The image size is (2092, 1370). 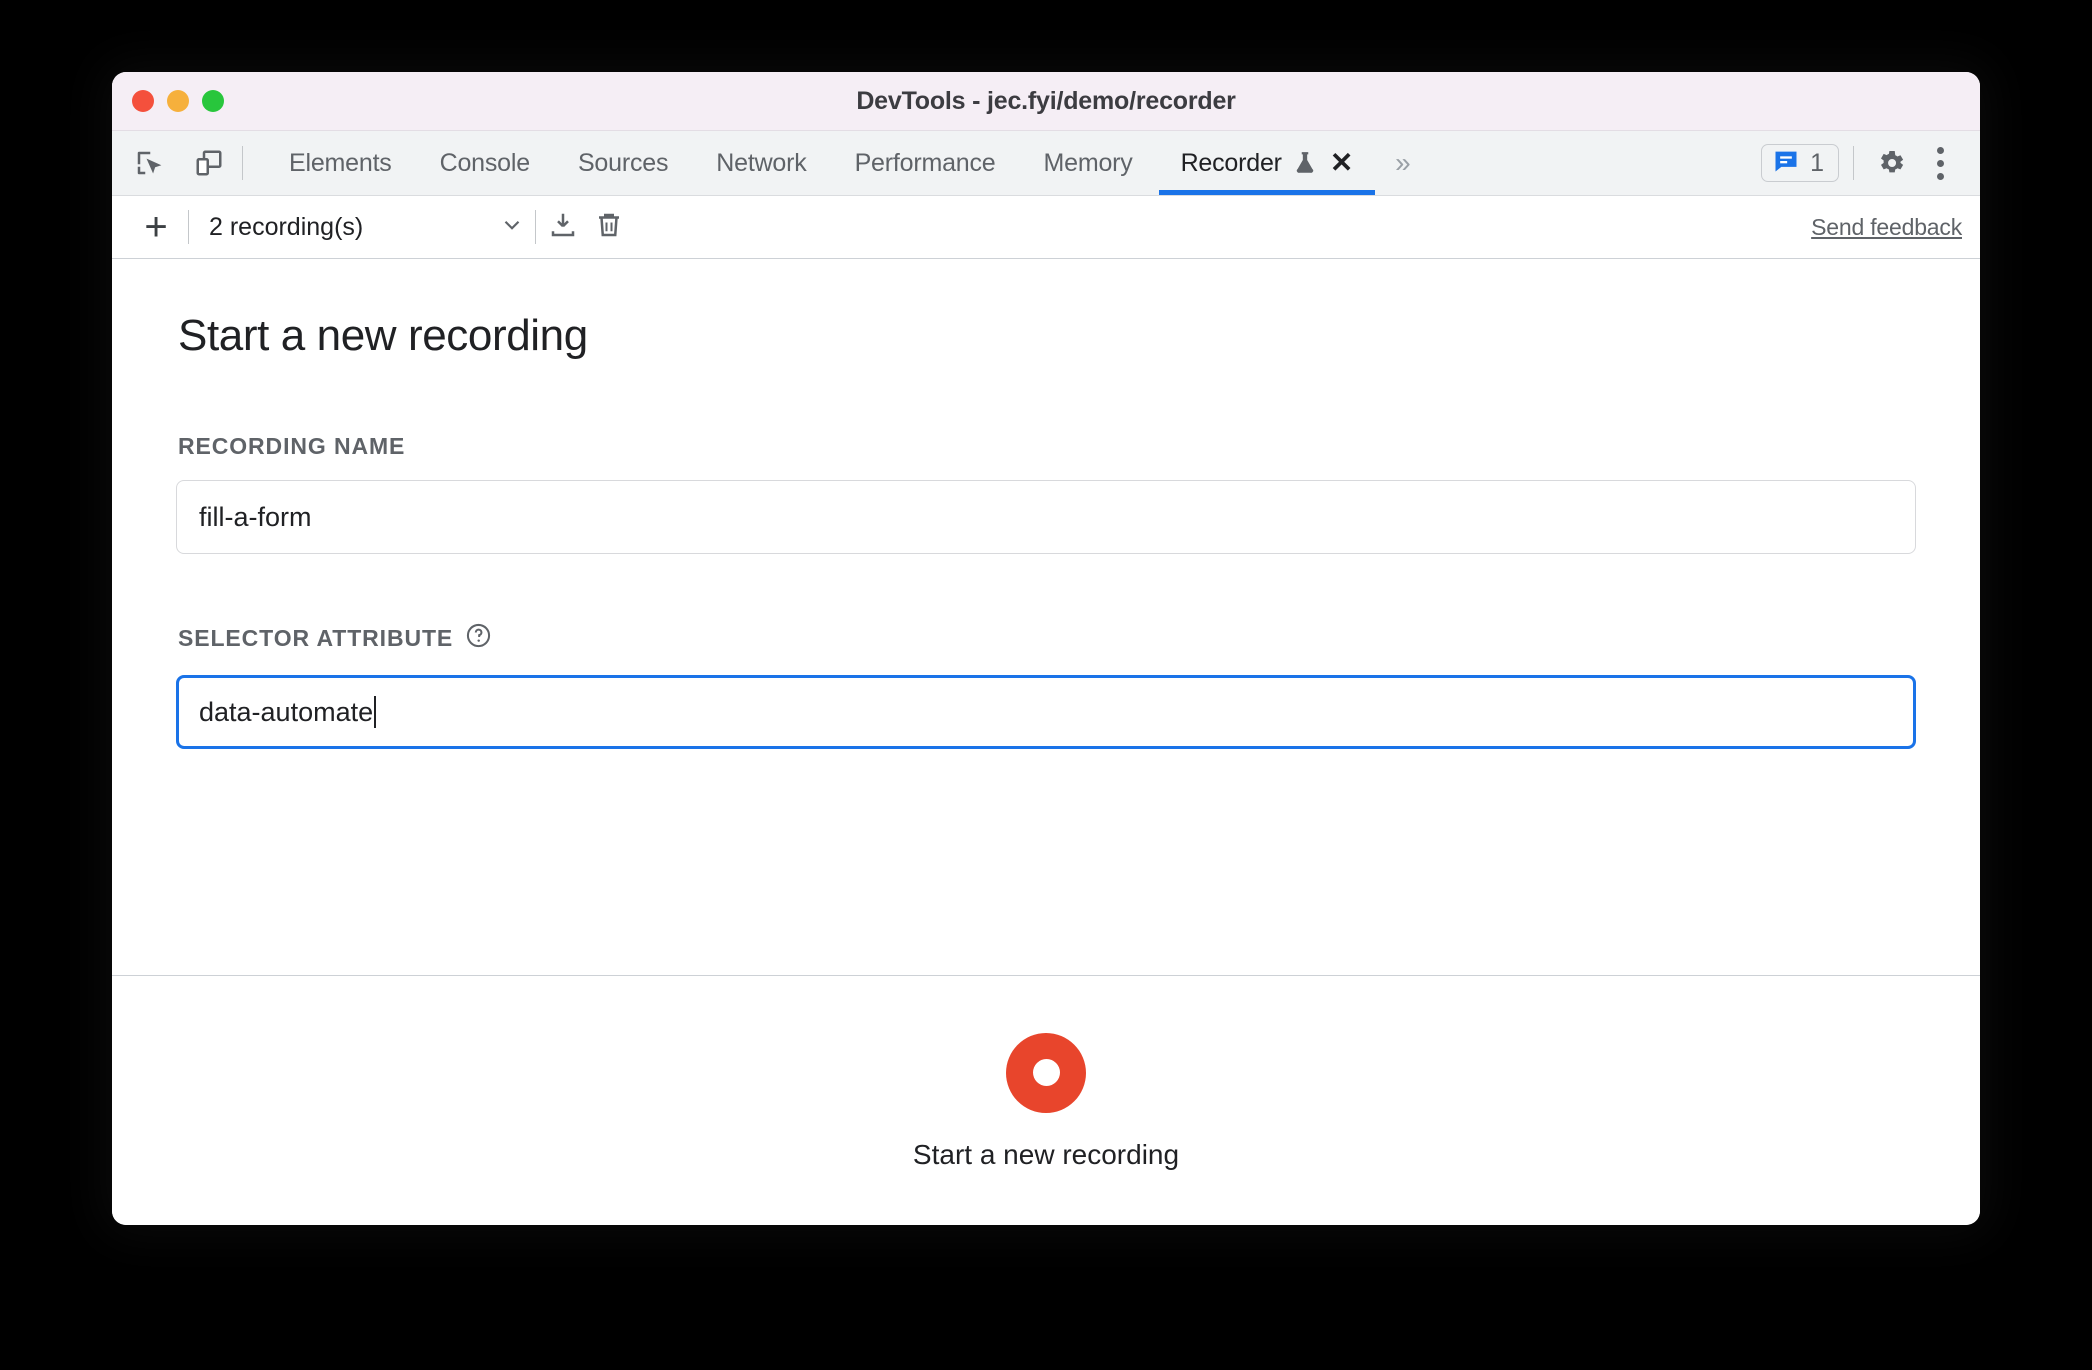 I want to click on help-circle-icon, so click(x=478, y=638).